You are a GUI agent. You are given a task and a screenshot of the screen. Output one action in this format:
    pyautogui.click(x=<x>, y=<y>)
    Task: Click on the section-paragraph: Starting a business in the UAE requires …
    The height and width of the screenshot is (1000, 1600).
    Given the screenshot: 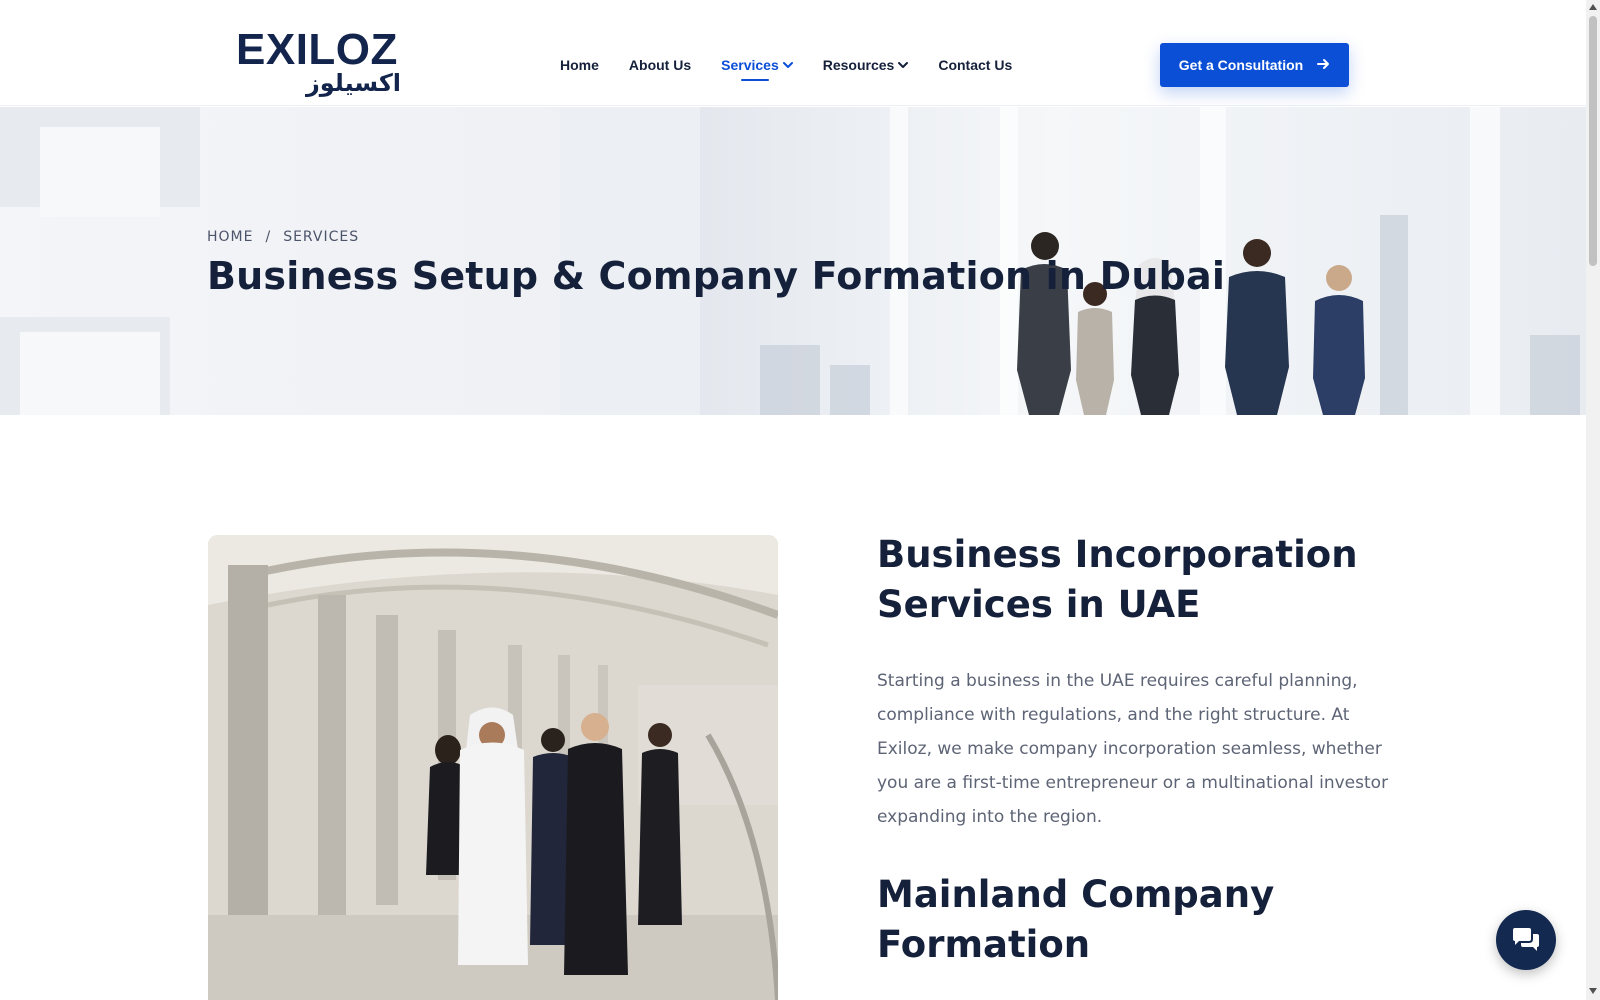 What is the action you would take?
    pyautogui.click(x=1133, y=749)
    